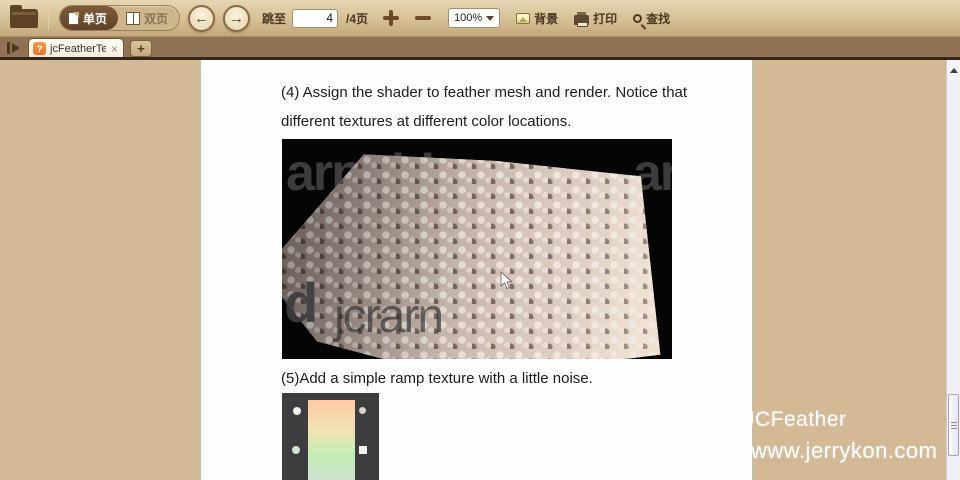 Image resolution: width=960 pixels, height=480 pixels. Describe the element at coordinates (48, 18) in the screenshot. I see `toolbar-separator` at that location.